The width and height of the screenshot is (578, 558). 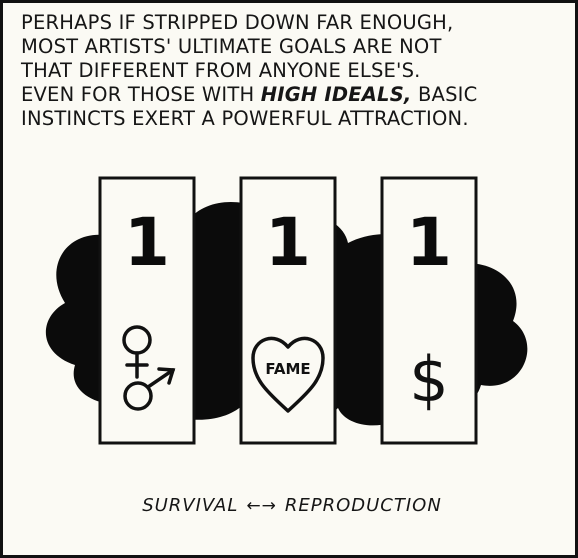 What do you see at coordinates (190, 505) in the screenshot?
I see `survival-label: SURVIVAL` at bounding box center [190, 505].